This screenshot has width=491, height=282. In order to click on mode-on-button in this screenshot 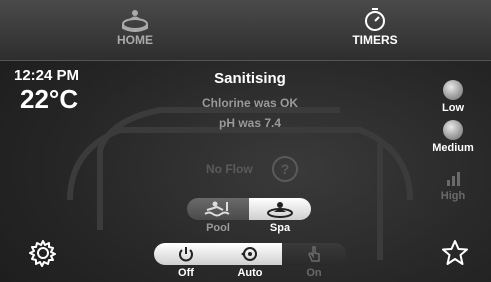, I will do `click(313, 254)`.